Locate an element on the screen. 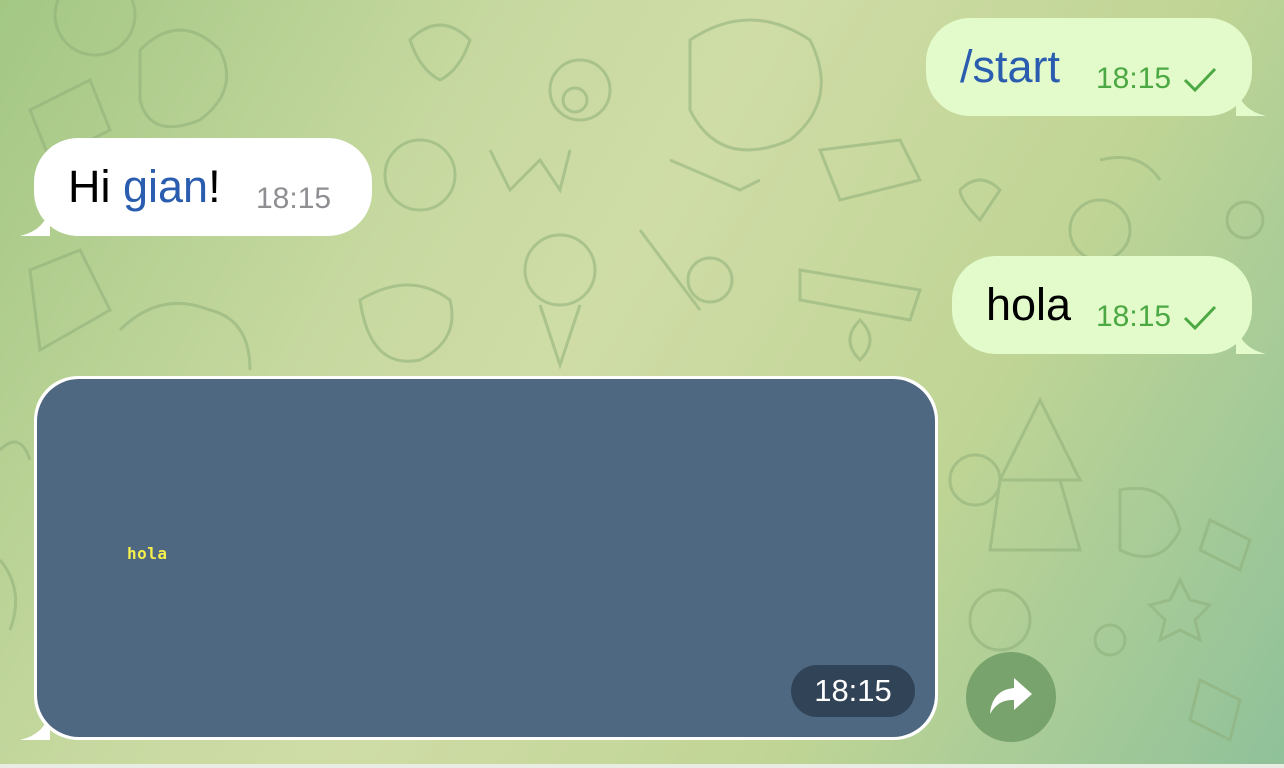 The height and width of the screenshot is (768, 1284). share-arrow-icon is located at coordinates (1011, 696).